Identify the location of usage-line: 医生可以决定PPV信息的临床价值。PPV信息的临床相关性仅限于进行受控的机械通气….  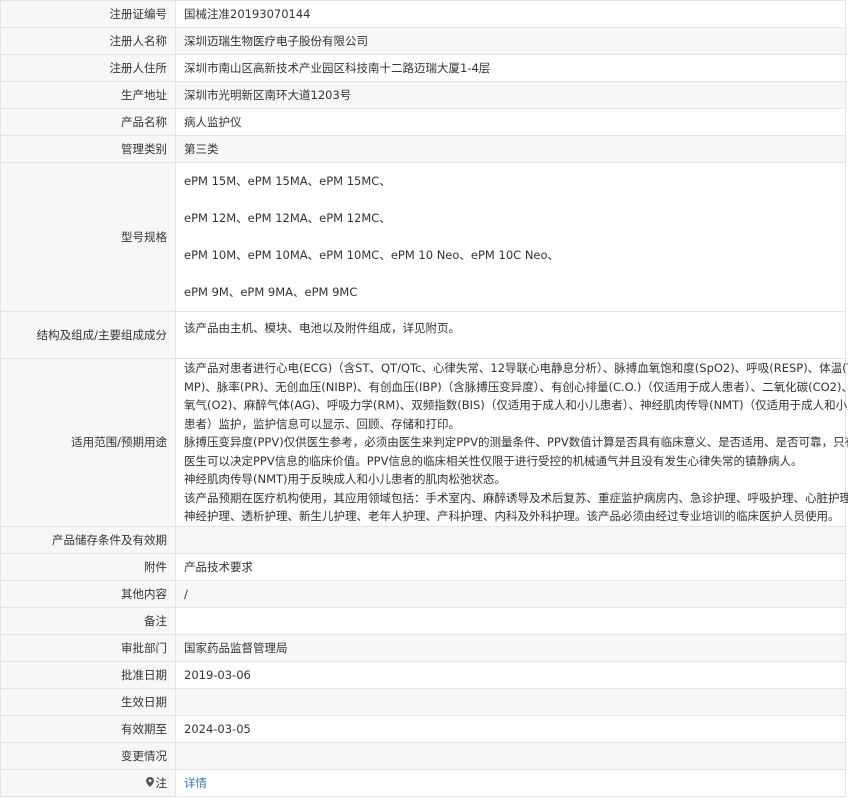
(493, 460).